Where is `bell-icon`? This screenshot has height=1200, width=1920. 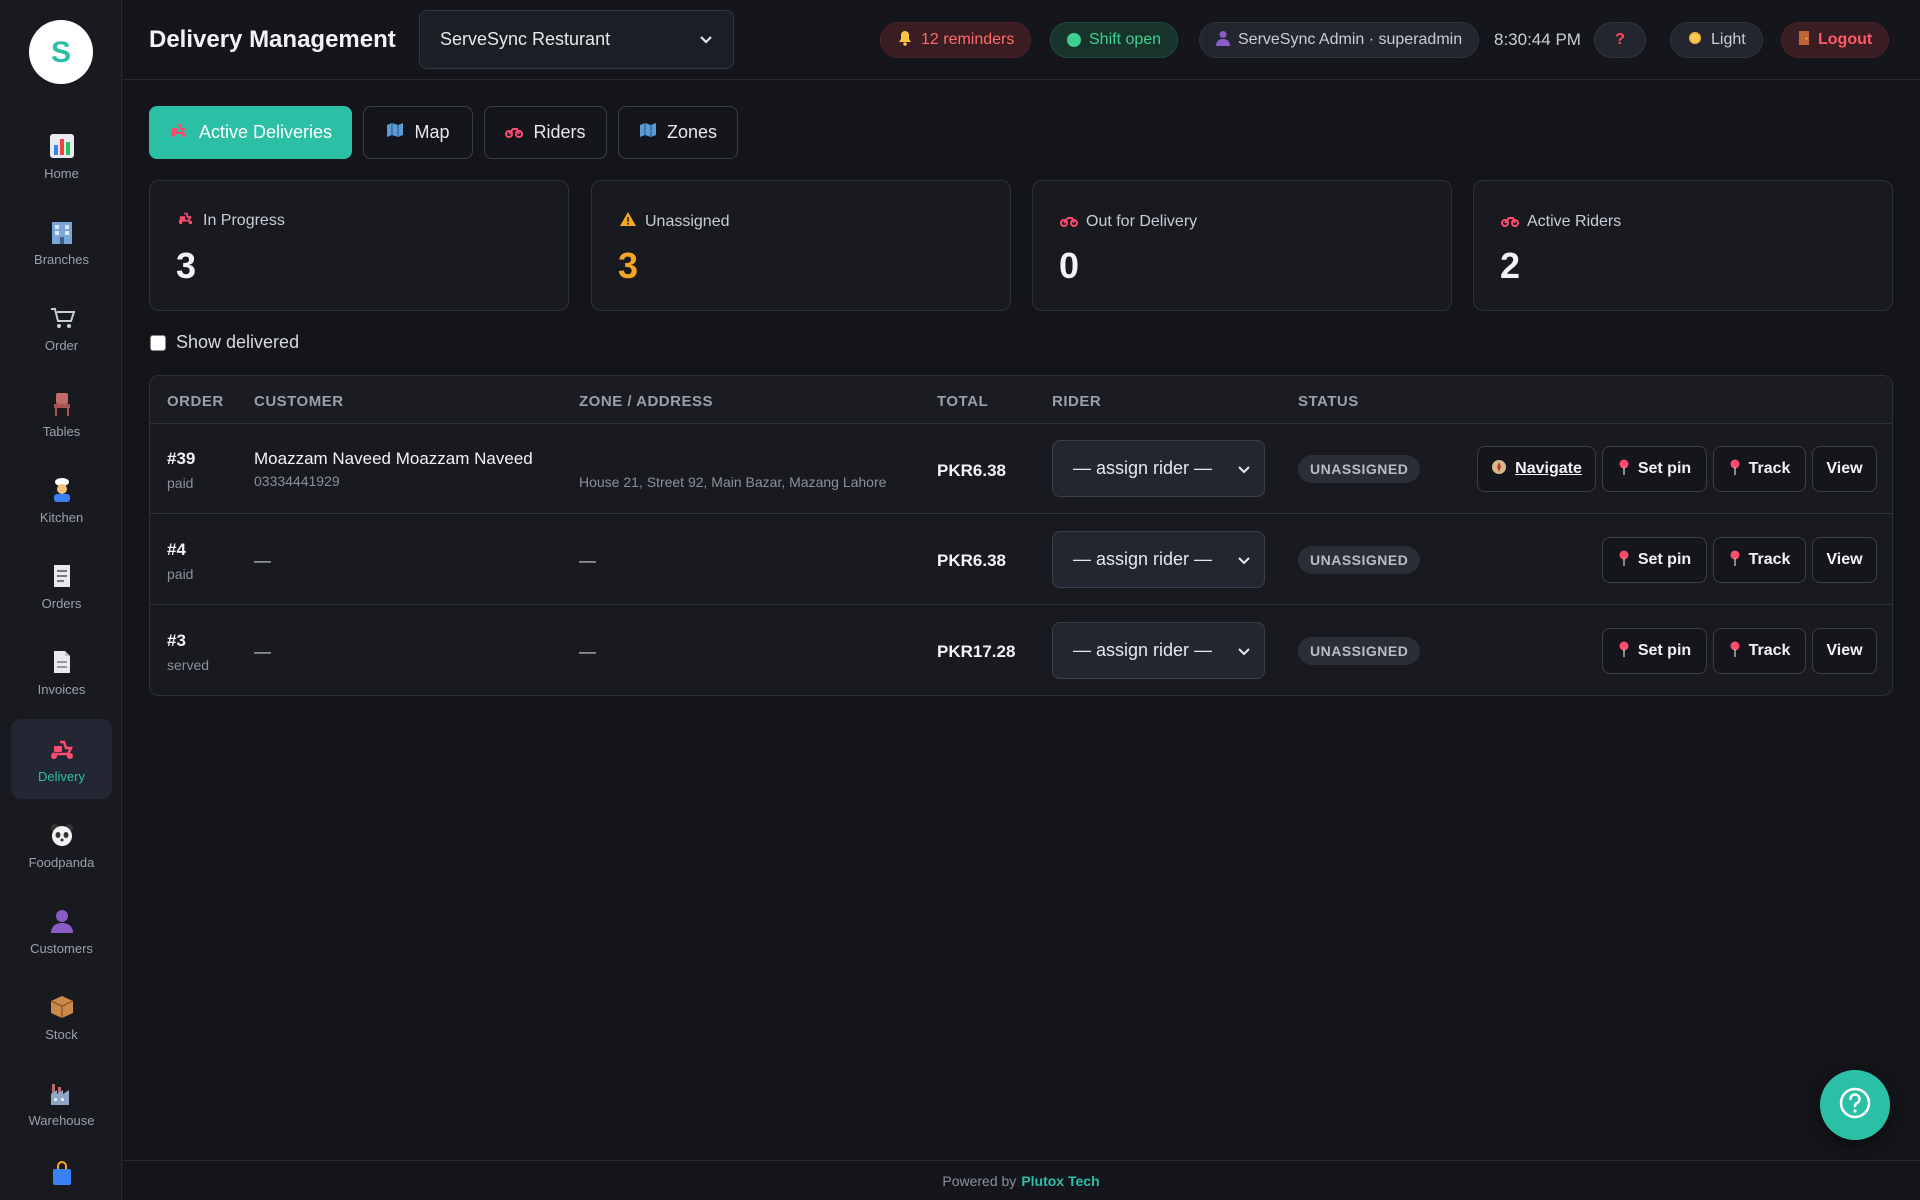 bell-icon is located at coordinates (905, 40).